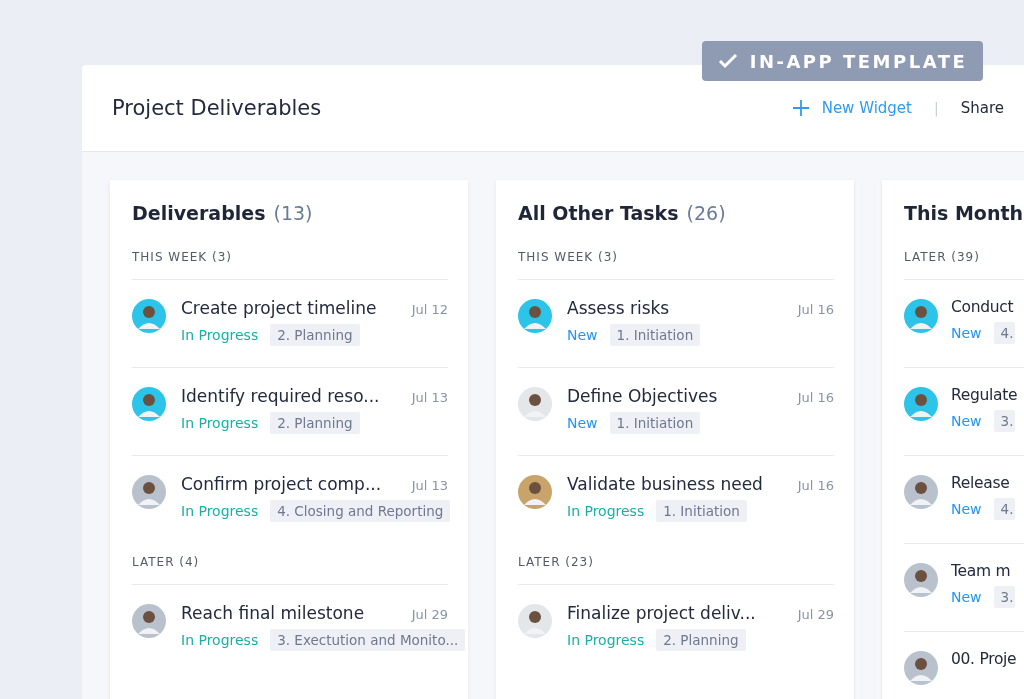 The image size is (1024, 699). I want to click on phase-tag: 4. Closing and Reporting, so click(360, 511).